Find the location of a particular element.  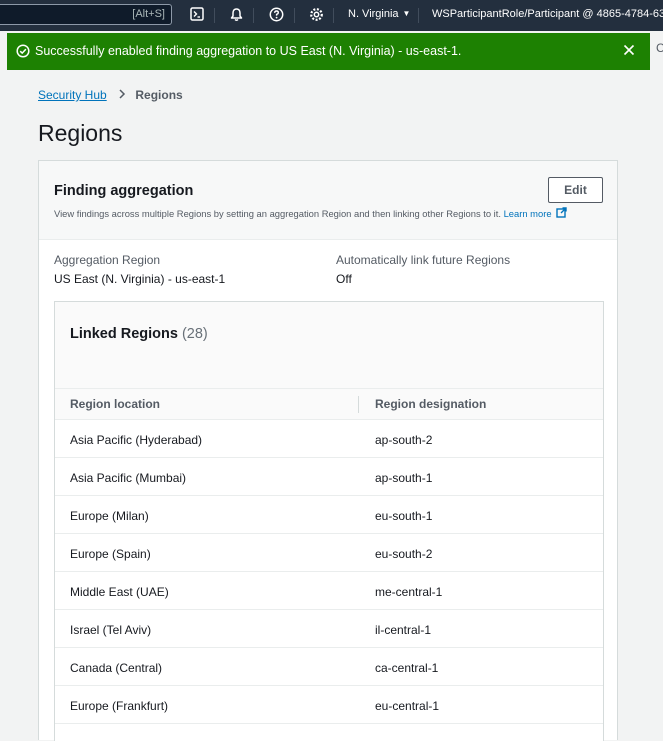

close-icon is located at coordinates (629, 51).